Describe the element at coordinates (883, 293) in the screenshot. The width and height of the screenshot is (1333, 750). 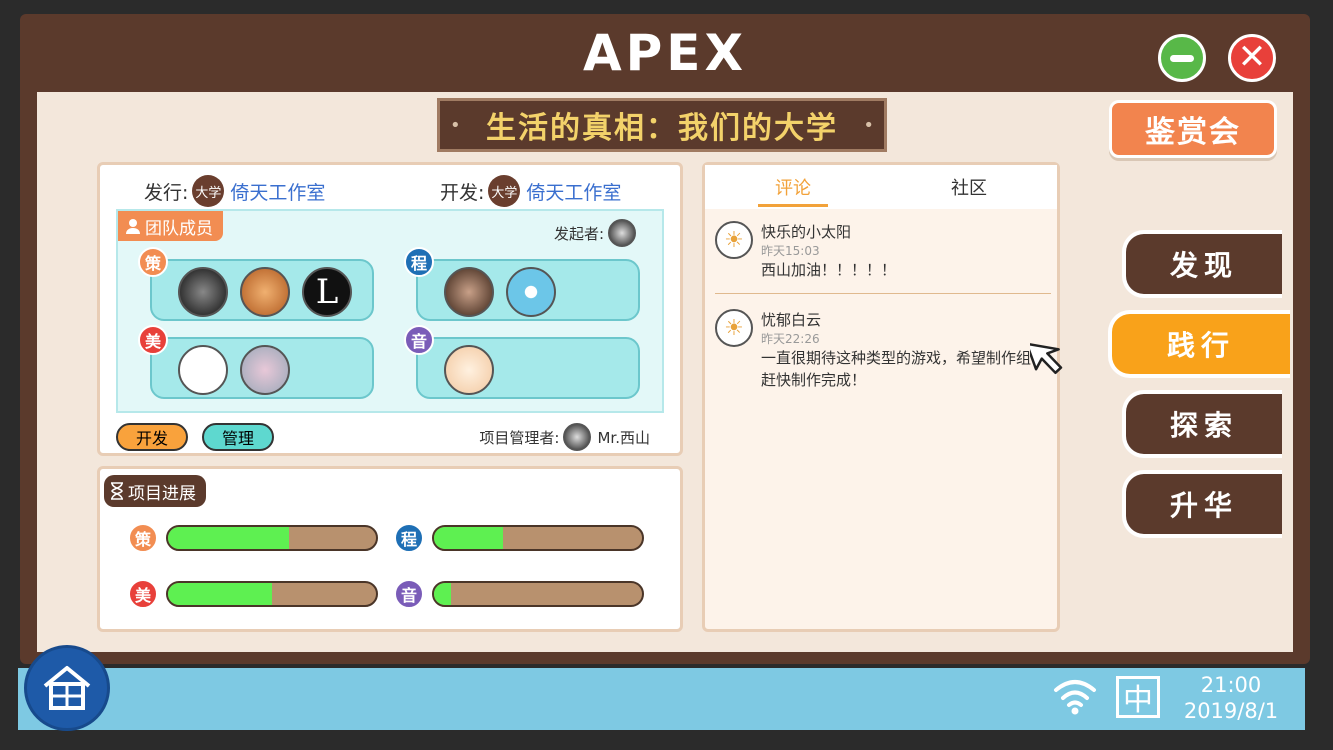
I see `comment-divider` at that location.